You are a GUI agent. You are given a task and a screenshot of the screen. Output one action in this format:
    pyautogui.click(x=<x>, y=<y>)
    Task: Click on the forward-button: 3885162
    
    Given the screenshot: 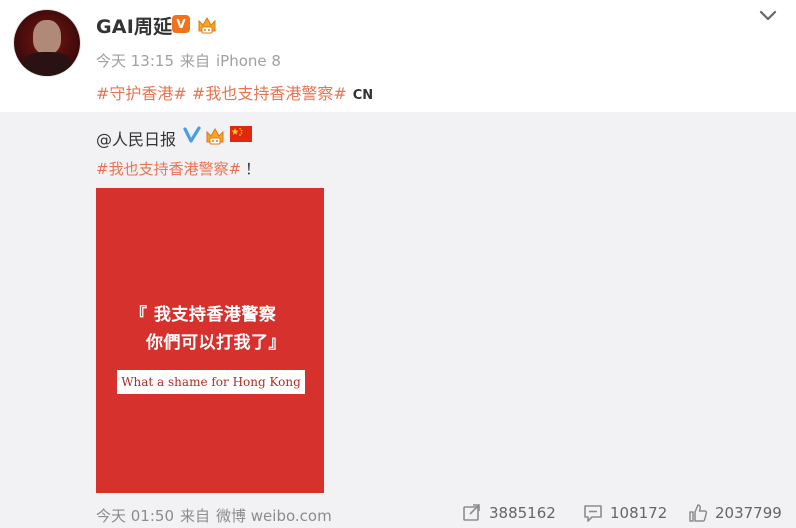 What is the action you would take?
    pyautogui.click(x=509, y=513)
    